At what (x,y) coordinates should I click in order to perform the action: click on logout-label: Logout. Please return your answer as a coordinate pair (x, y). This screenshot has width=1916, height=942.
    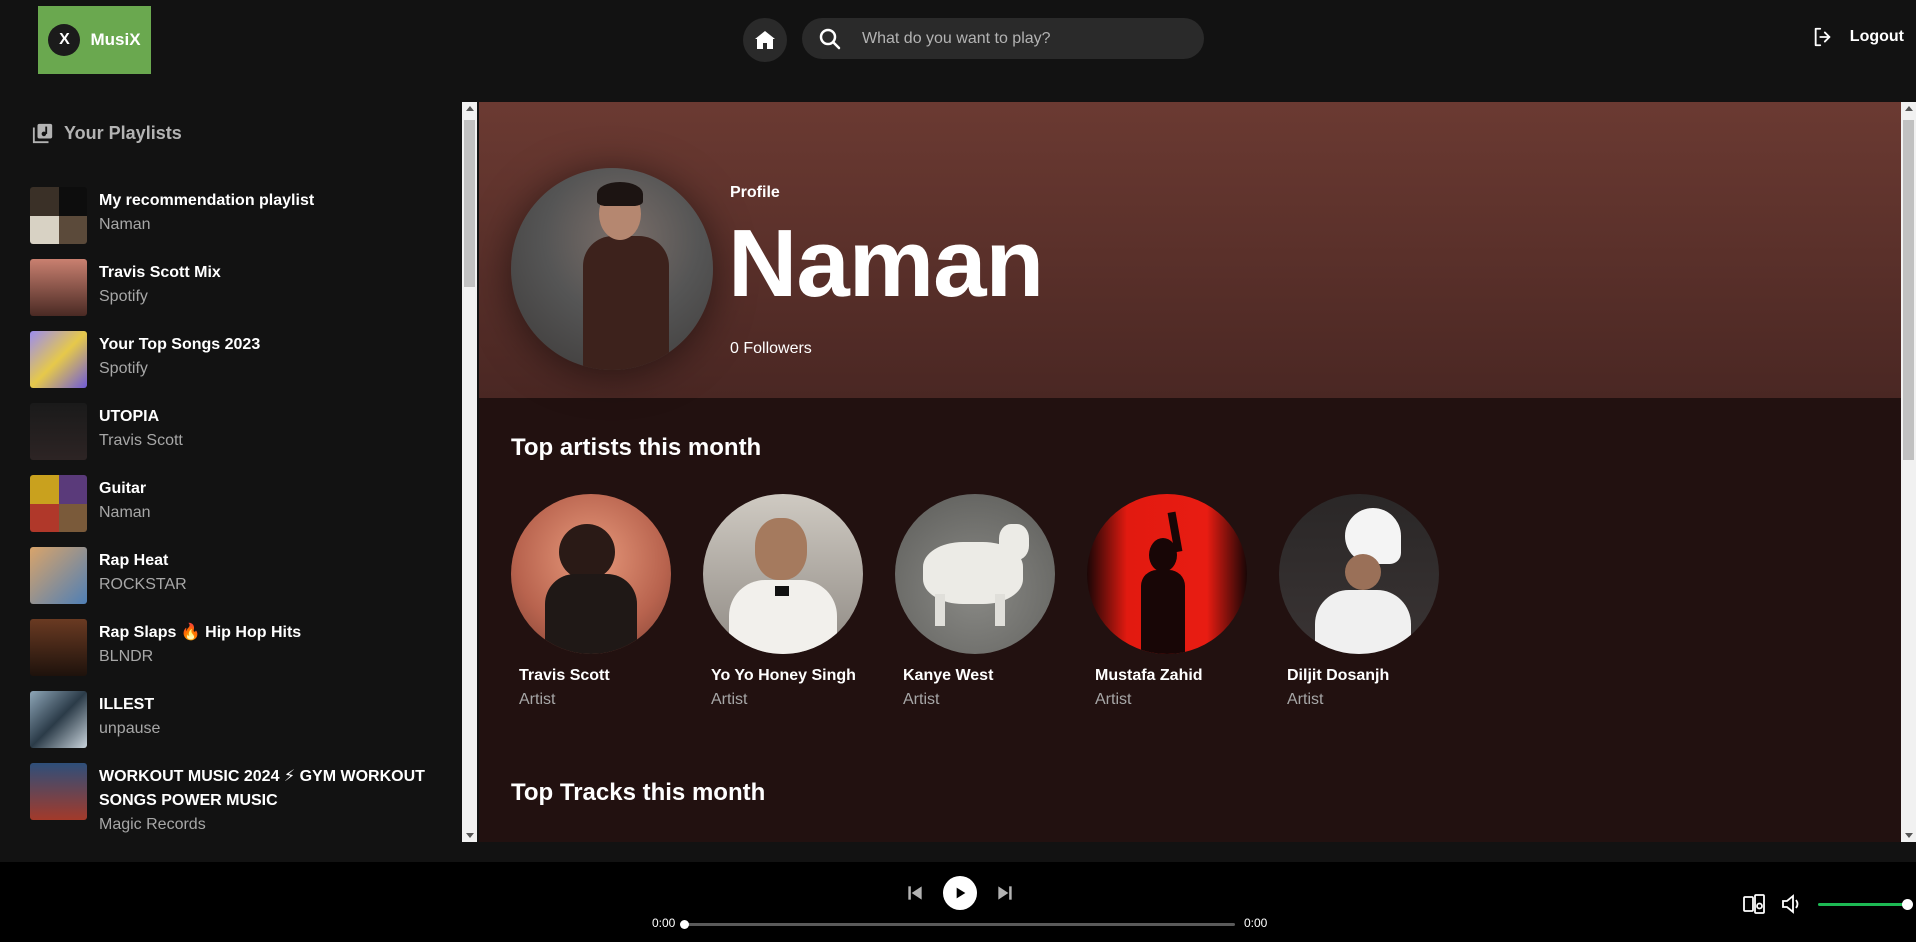
    Looking at the image, I should click on (1876, 36).